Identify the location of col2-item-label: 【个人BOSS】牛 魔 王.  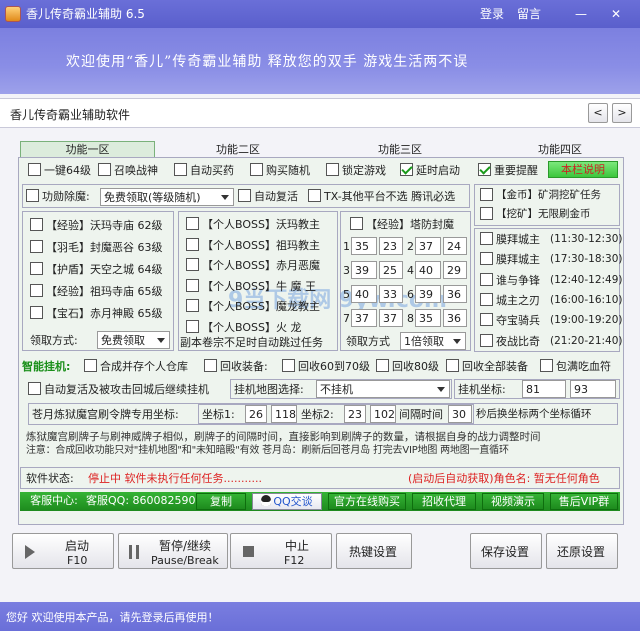
(259, 286).